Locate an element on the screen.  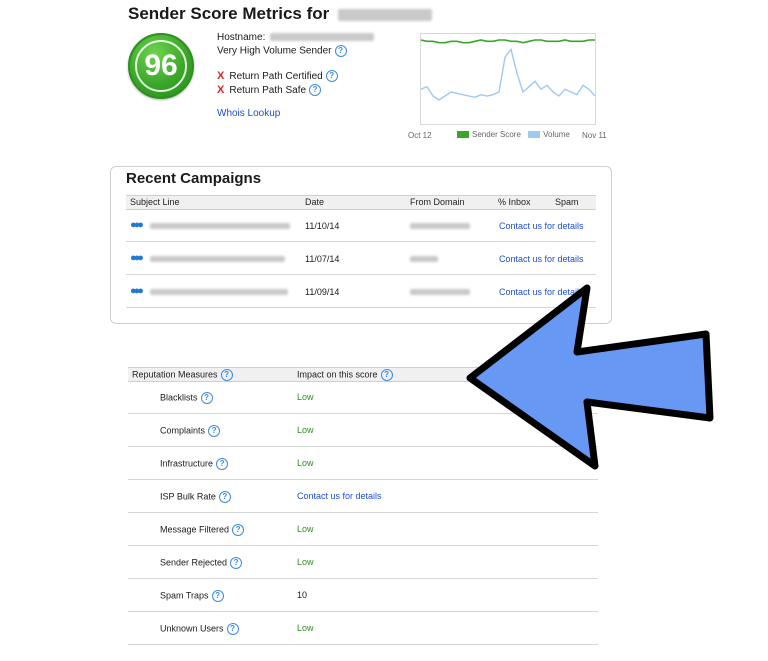
volume-row: Very High Volume Sender? is located at coordinates (282, 51).